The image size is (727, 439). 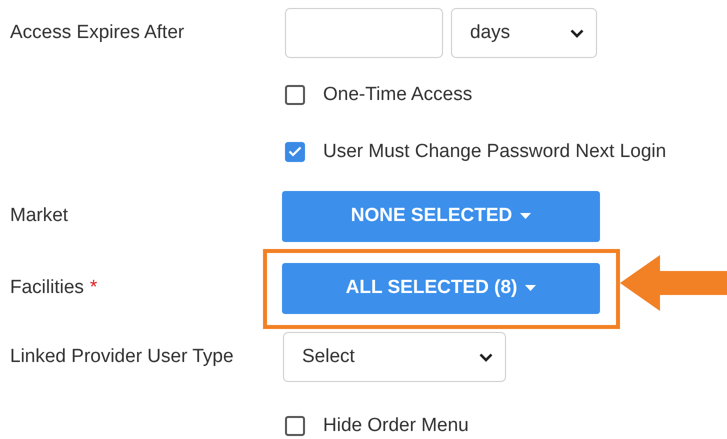 I want to click on type-select: Select, so click(x=394, y=357).